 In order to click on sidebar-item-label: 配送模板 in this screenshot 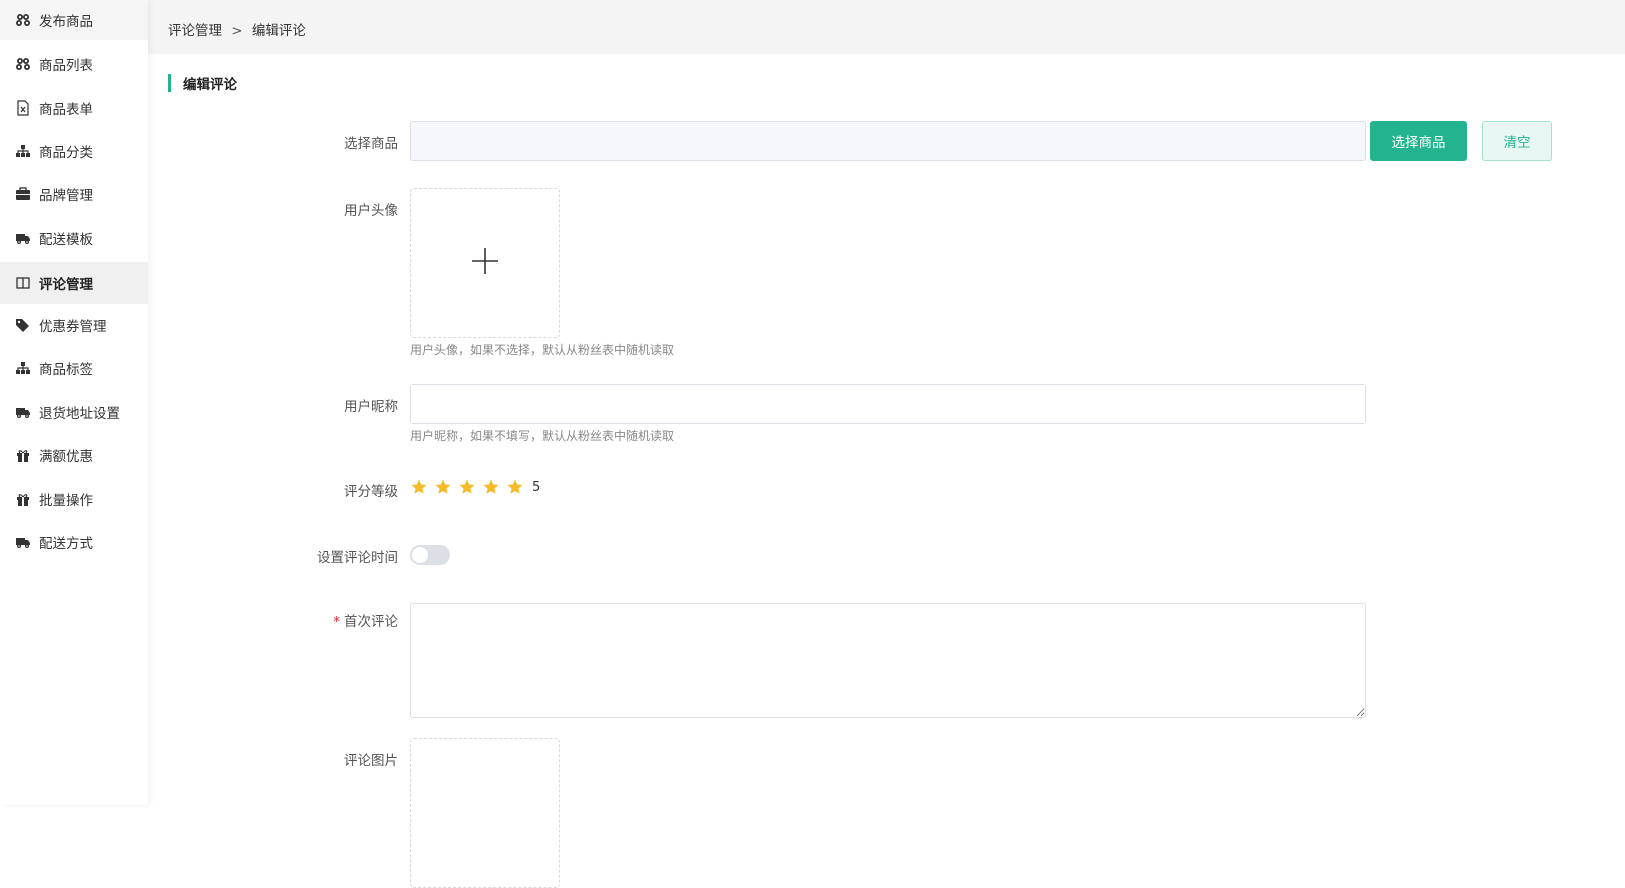, I will do `click(66, 240)`.